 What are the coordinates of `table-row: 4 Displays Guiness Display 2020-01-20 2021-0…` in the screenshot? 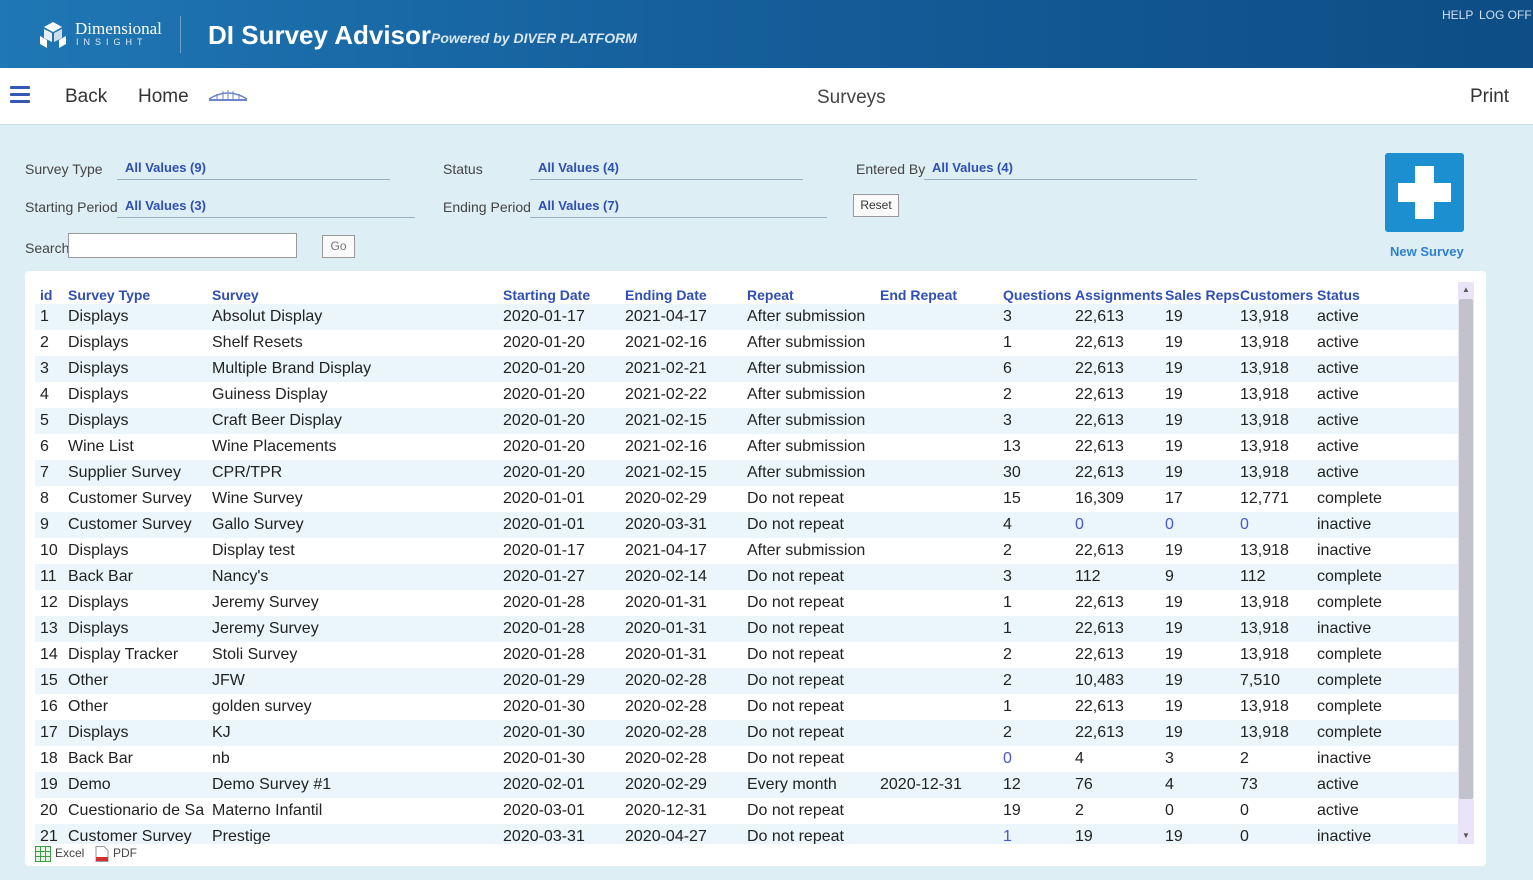 It's located at (746, 395).